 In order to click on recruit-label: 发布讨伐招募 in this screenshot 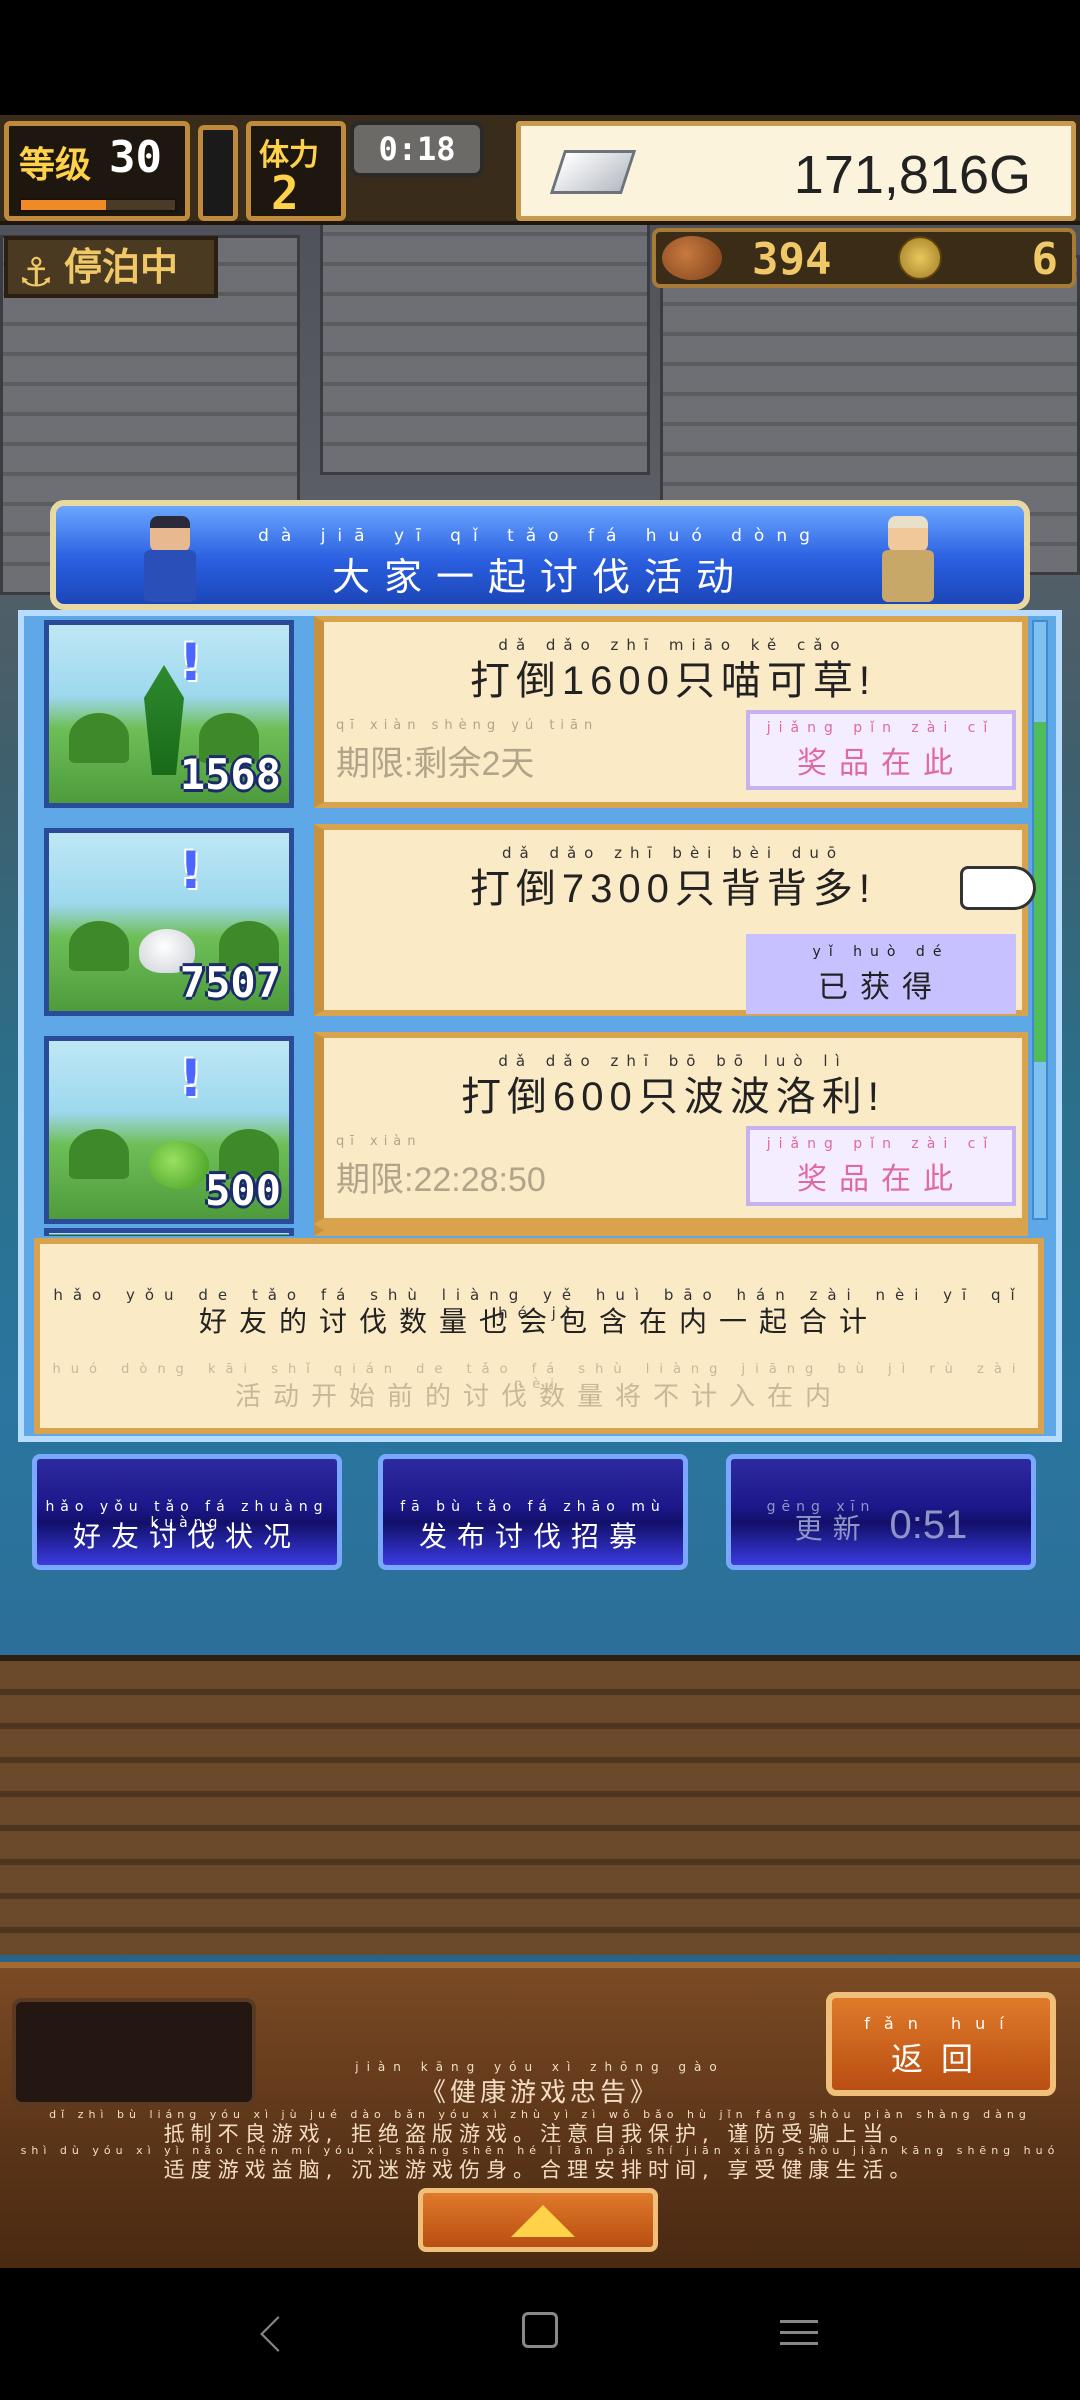, I will do `click(532, 1536)`.